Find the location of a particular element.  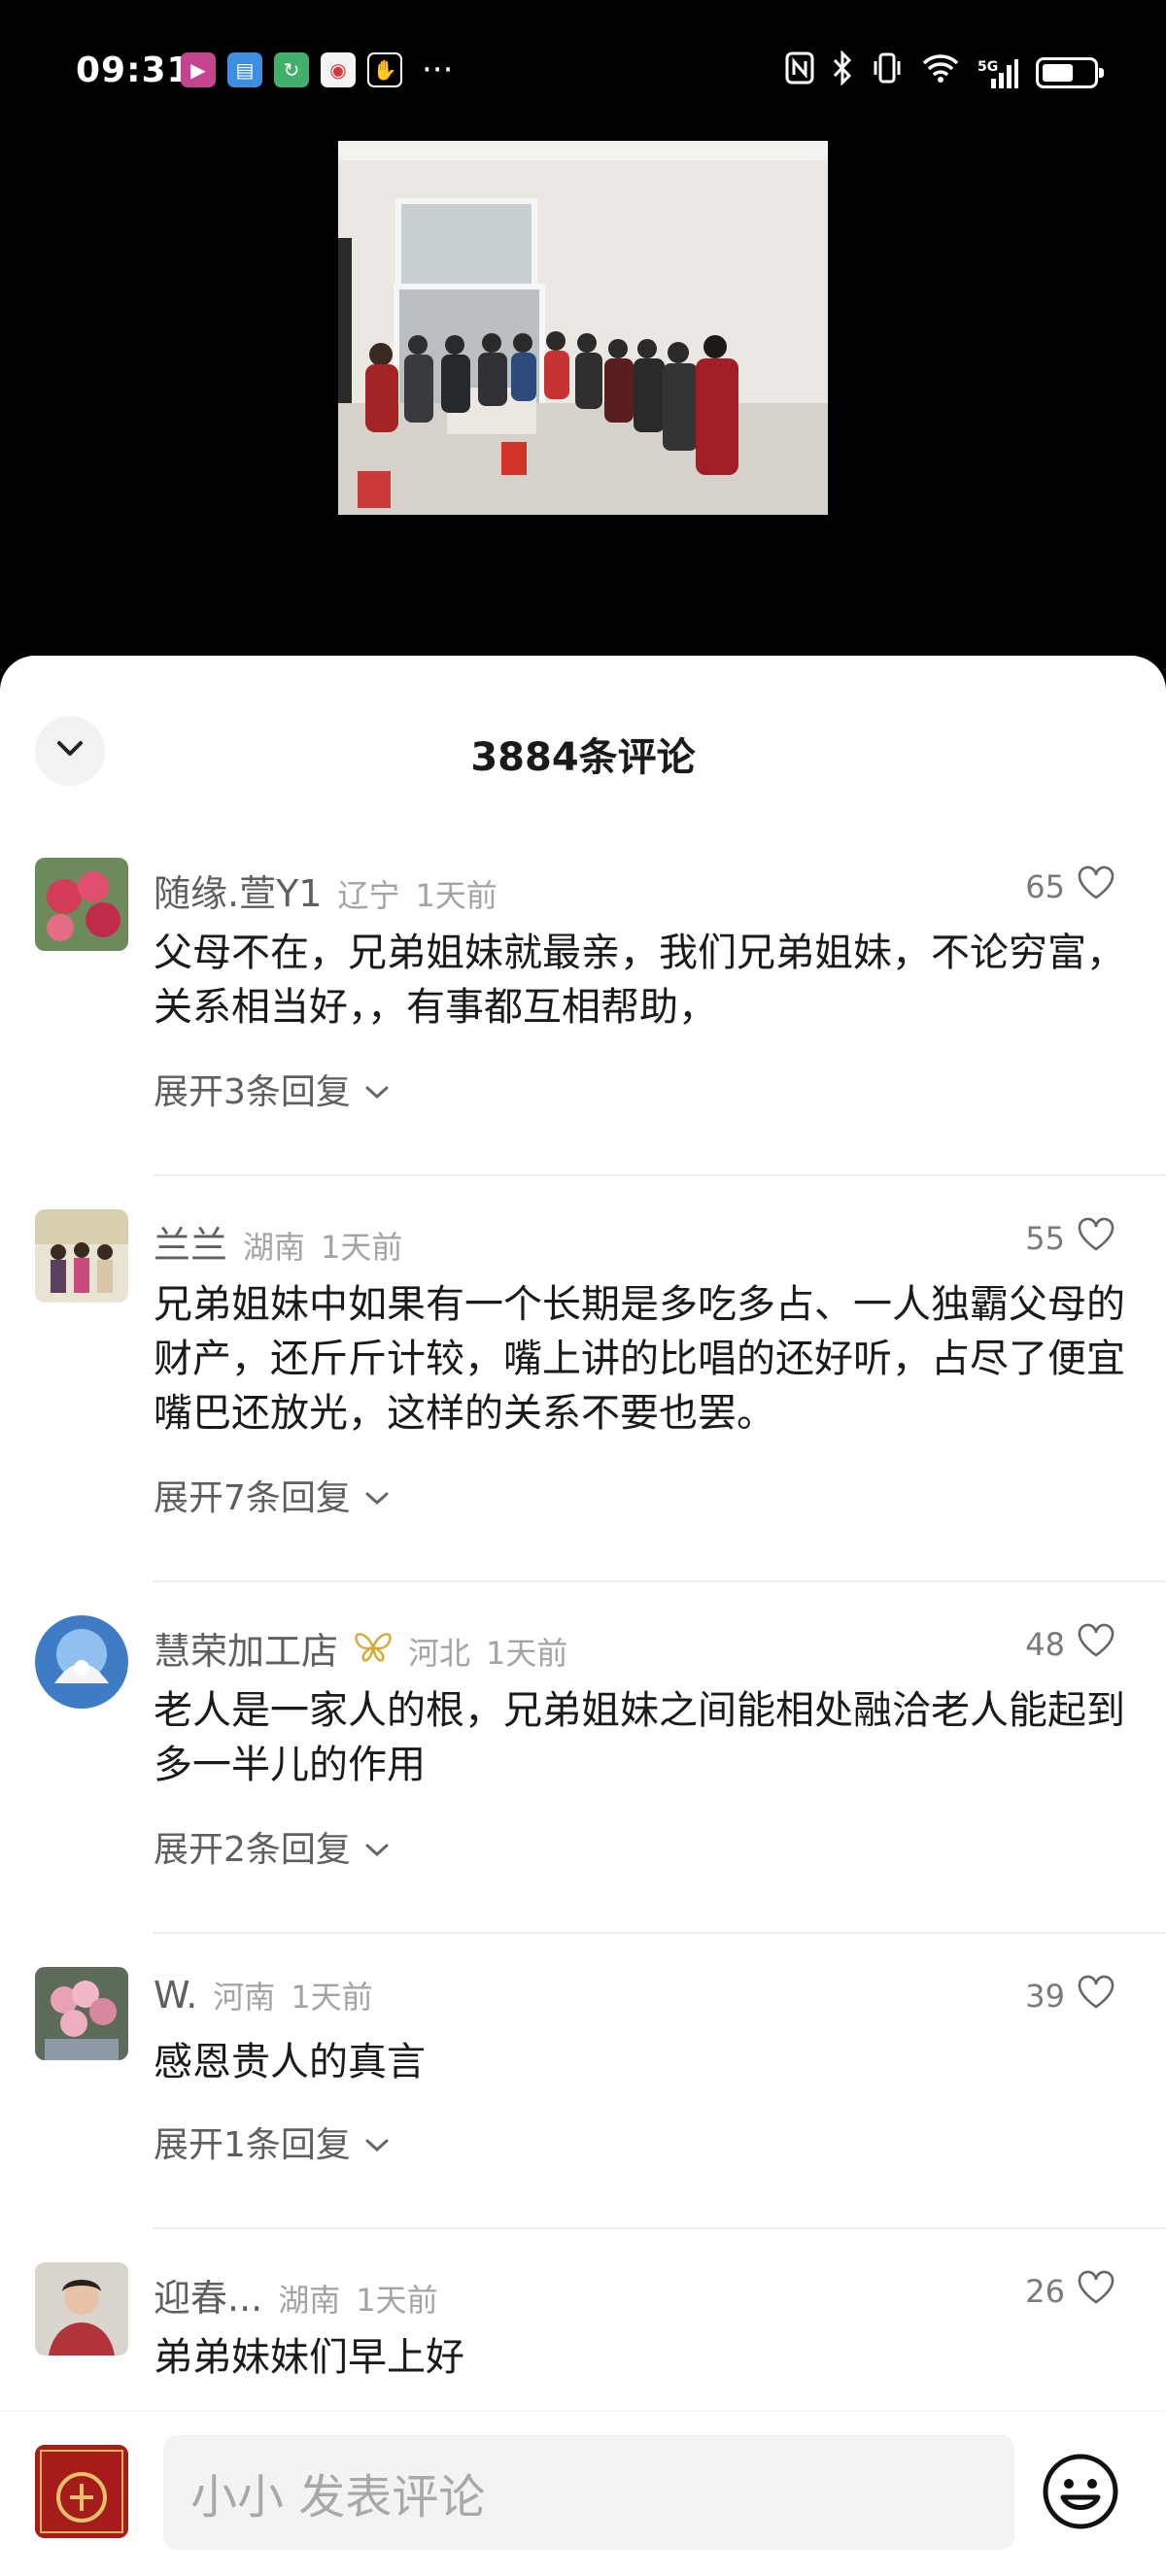

like-button: 65 is located at coordinates (1070, 886).